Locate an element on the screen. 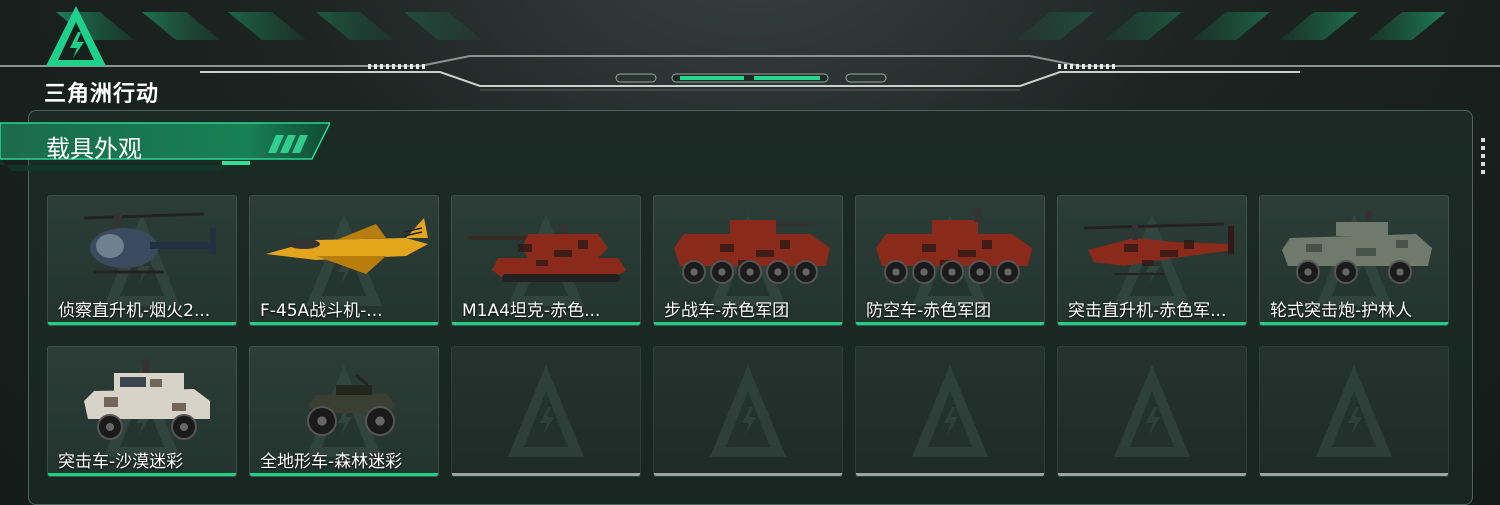  assault-car-icon is located at coordinates (147, 399).